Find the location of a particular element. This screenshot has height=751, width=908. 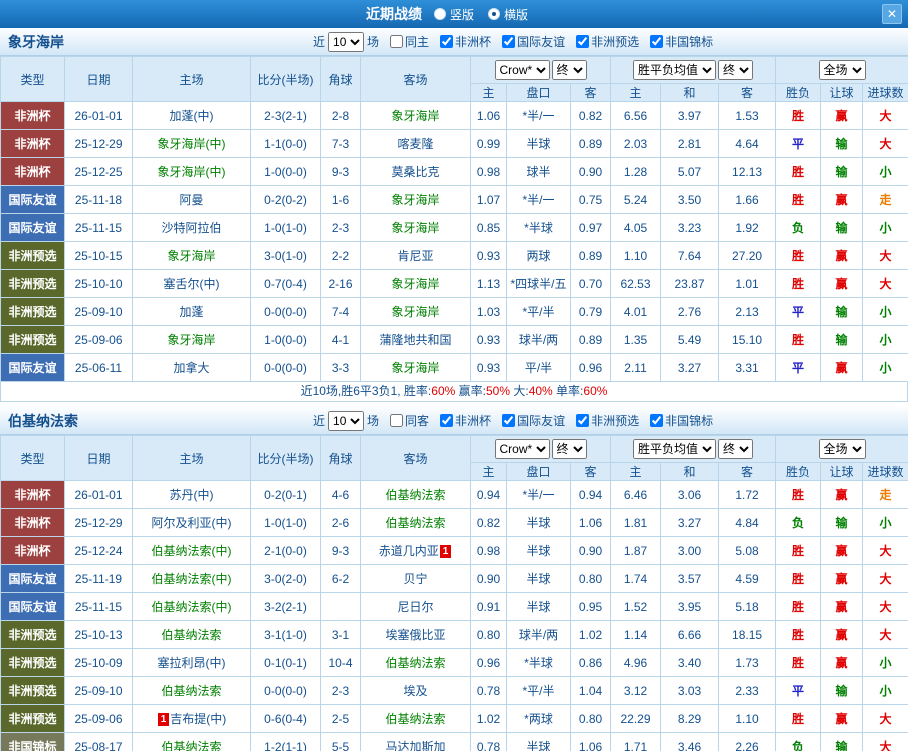

home-team: 阿尔及利亚(中) is located at coordinates (191, 522).